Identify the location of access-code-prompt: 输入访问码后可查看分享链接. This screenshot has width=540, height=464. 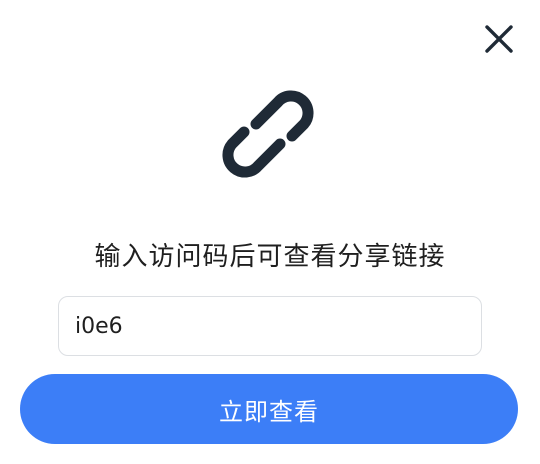
(270, 257).